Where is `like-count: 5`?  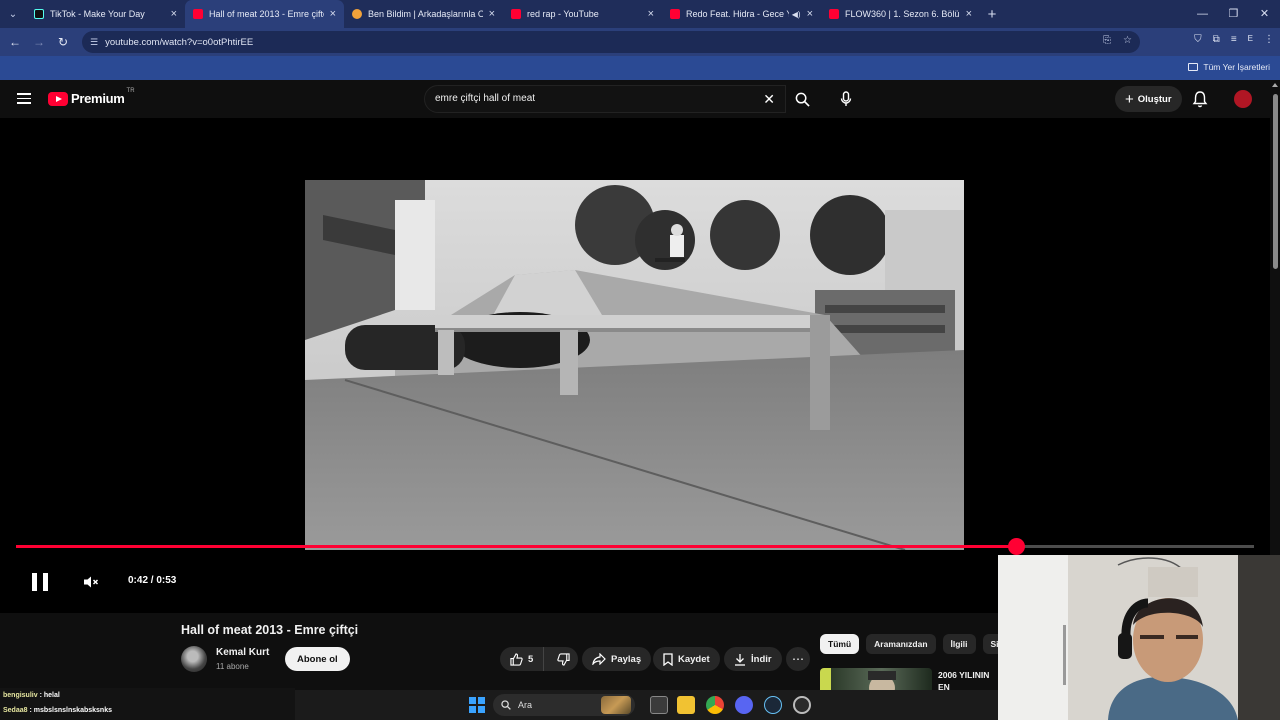
like-count: 5 is located at coordinates (531, 659).